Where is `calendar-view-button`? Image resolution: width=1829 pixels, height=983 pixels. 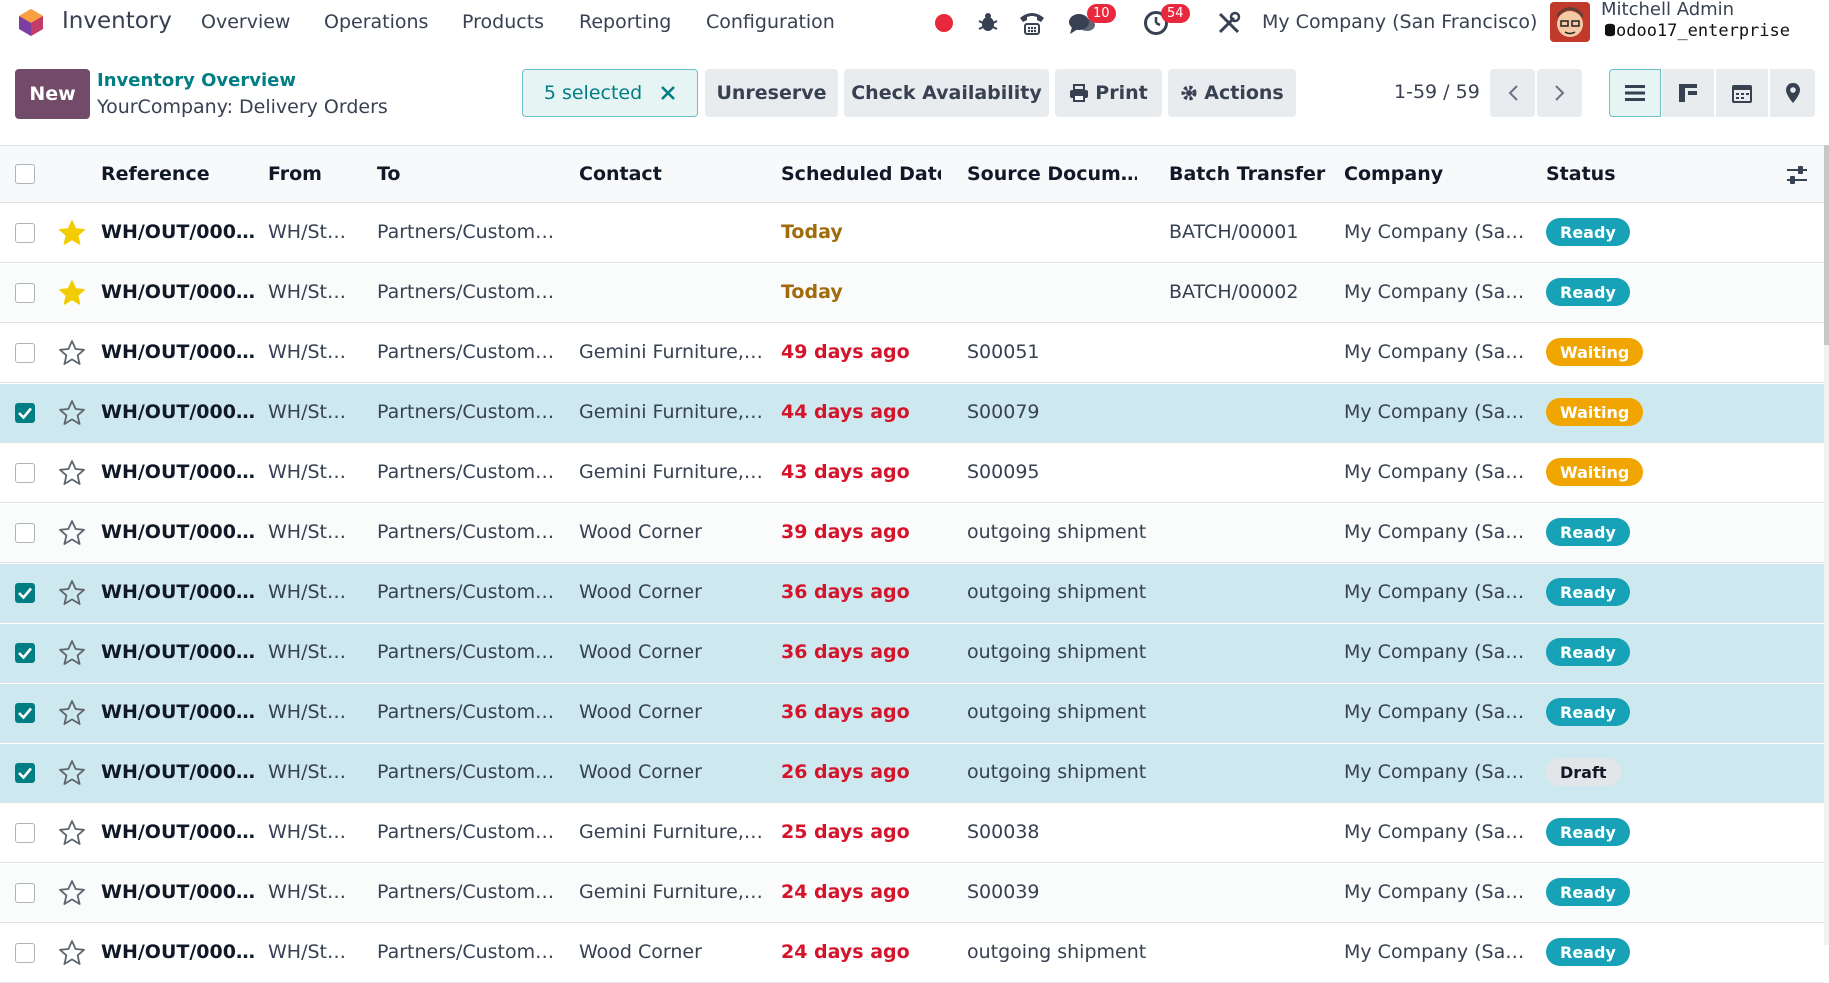
calendar-view-button is located at coordinates (1742, 93).